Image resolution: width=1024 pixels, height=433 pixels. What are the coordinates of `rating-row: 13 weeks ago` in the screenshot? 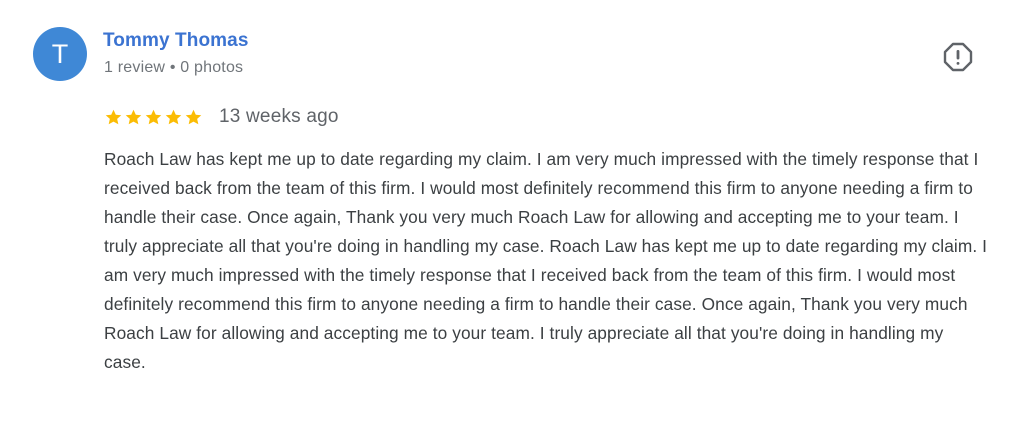 It's located at (221, 117).